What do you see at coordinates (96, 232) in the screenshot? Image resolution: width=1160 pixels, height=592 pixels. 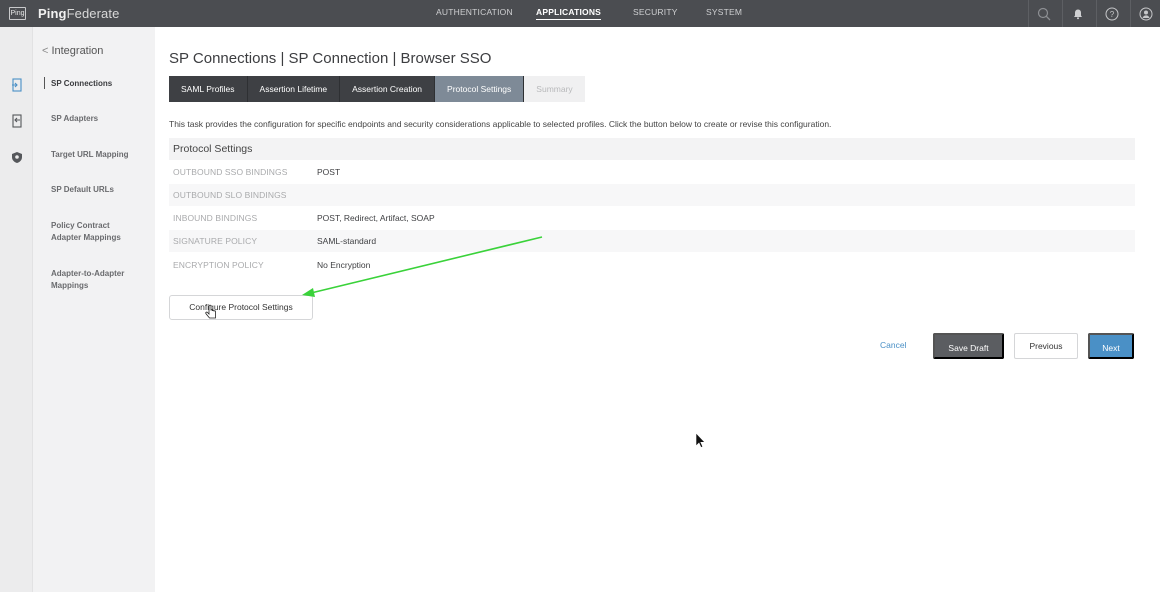 I see `subnav-item-policy-contract-adapter-mappings: Policy Contract Adapter Mappings` at bounding box center [96, 232].